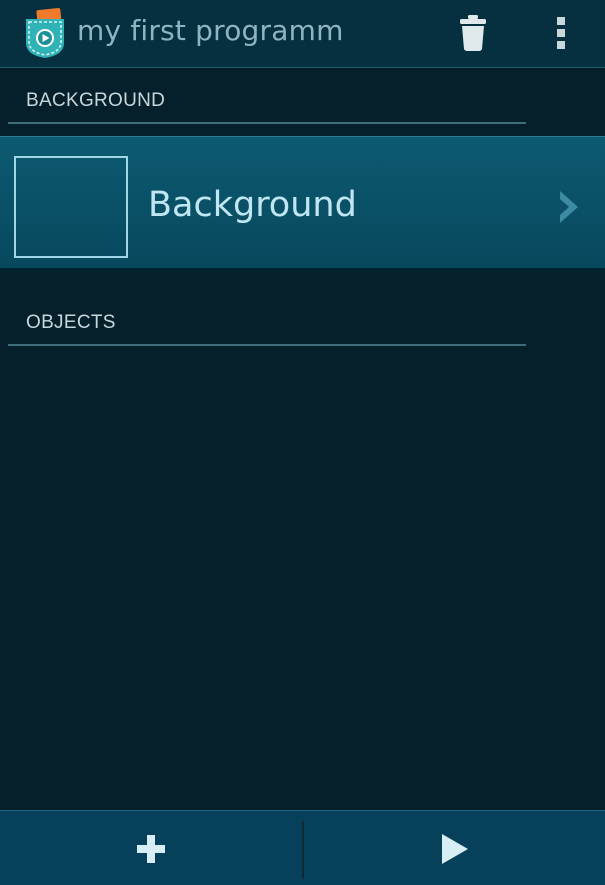 The image size is (605, 885). What do you see at coordinates (71, 322) in the screenshot?
I see `objects-section-label: OBJECTS` at bounding box center [71, 322].